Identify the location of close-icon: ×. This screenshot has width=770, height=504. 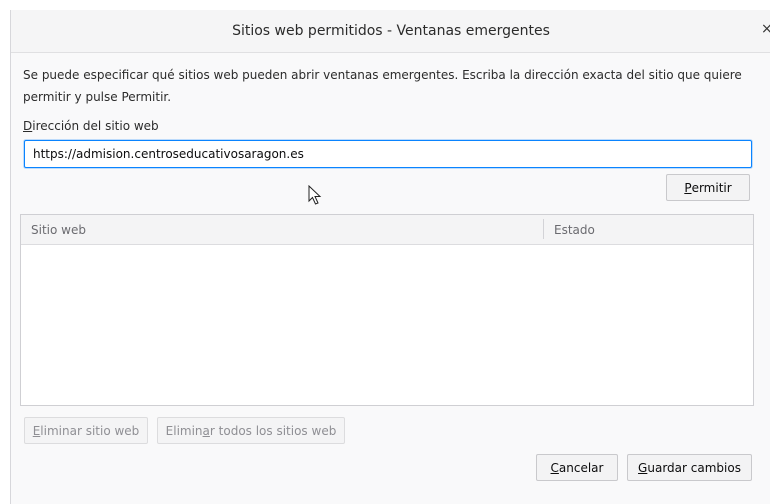
(765, 30).